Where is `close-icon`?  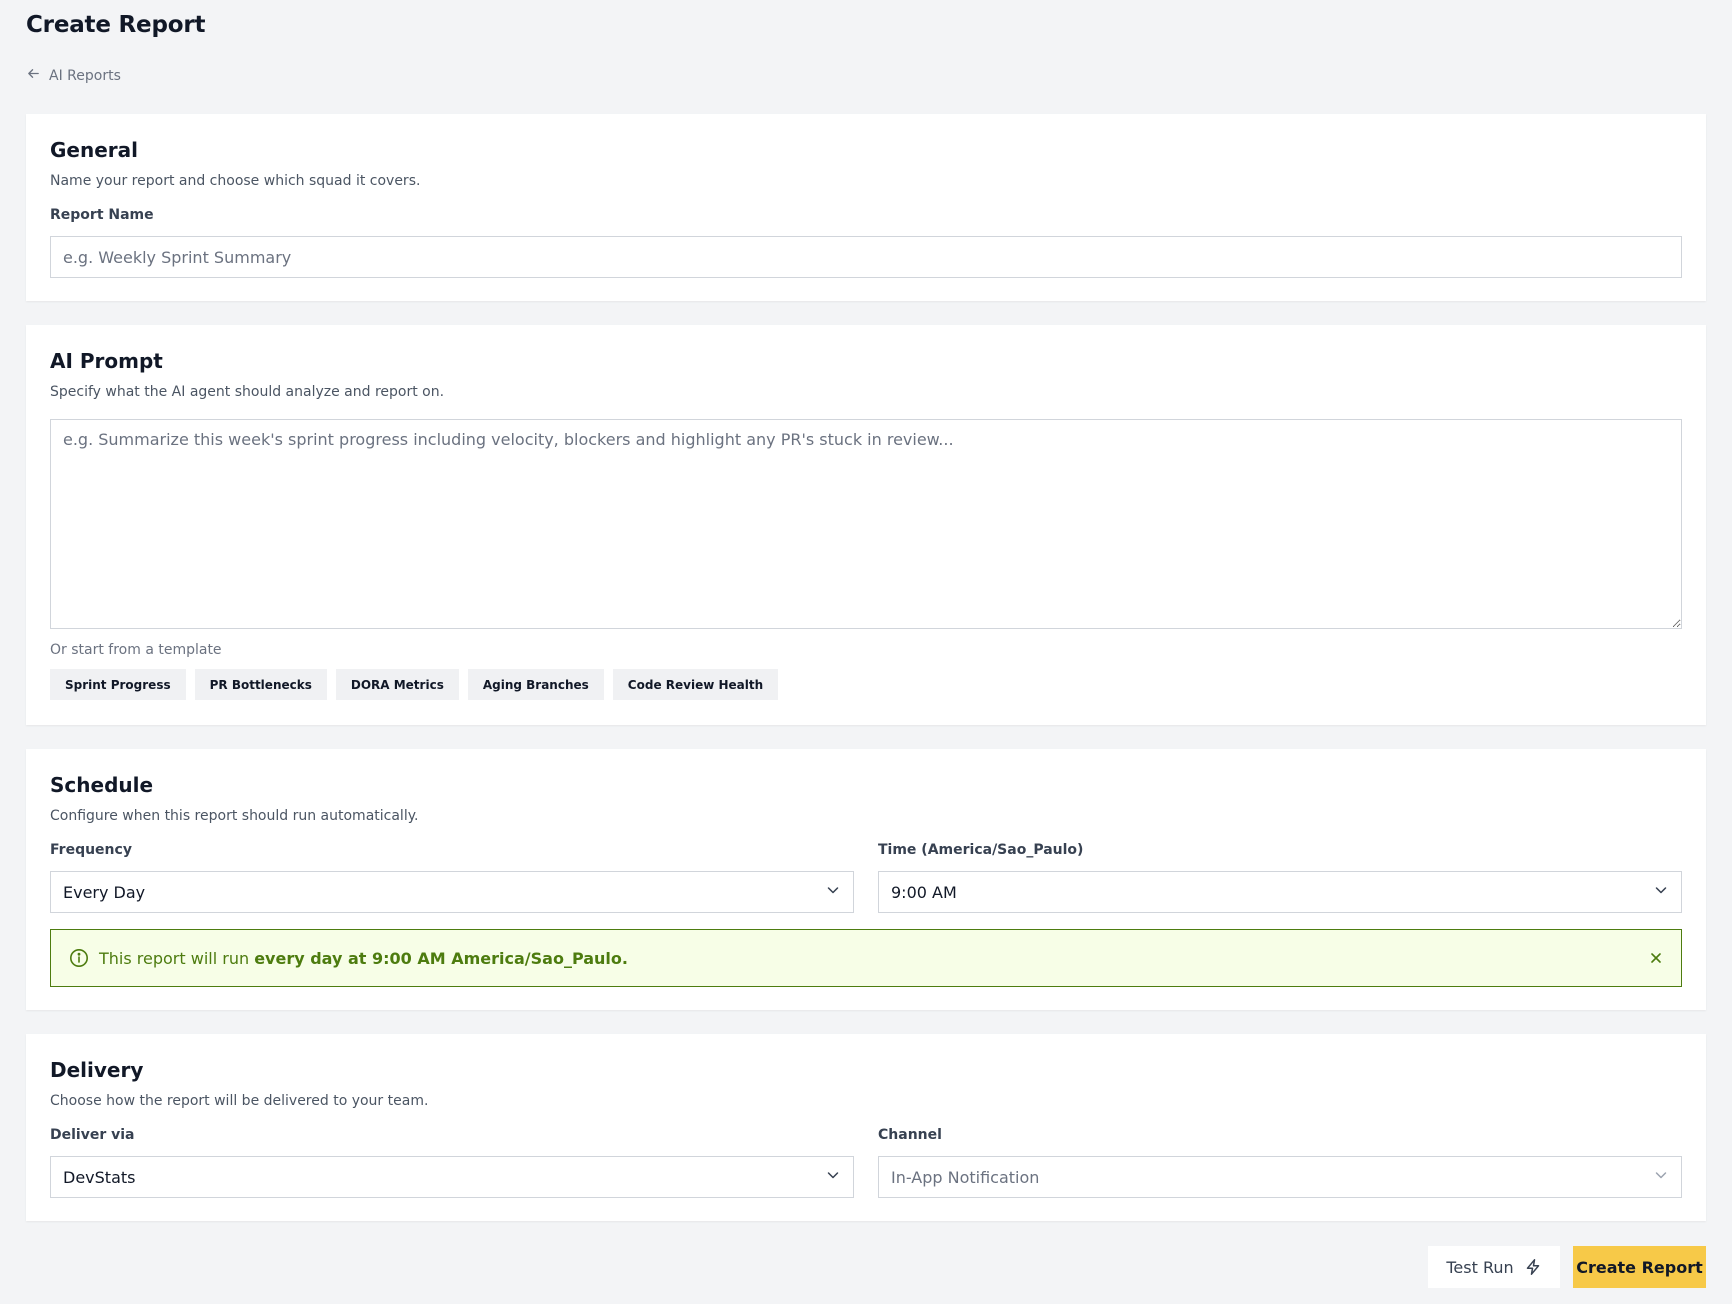
close-icon is located at coordinates (1656, 958).